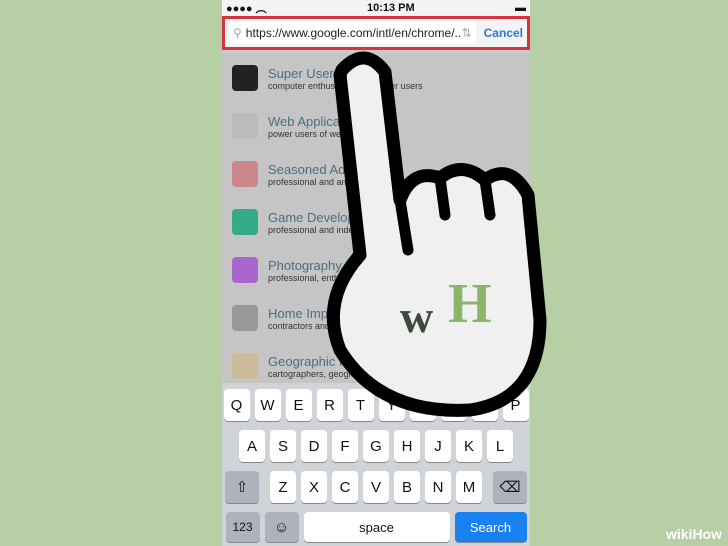 This screenshot has height=546, width=728. Describe the element at coordinates (416, 316) in the screenshot. I see `wikihow-logo: w` at that location.